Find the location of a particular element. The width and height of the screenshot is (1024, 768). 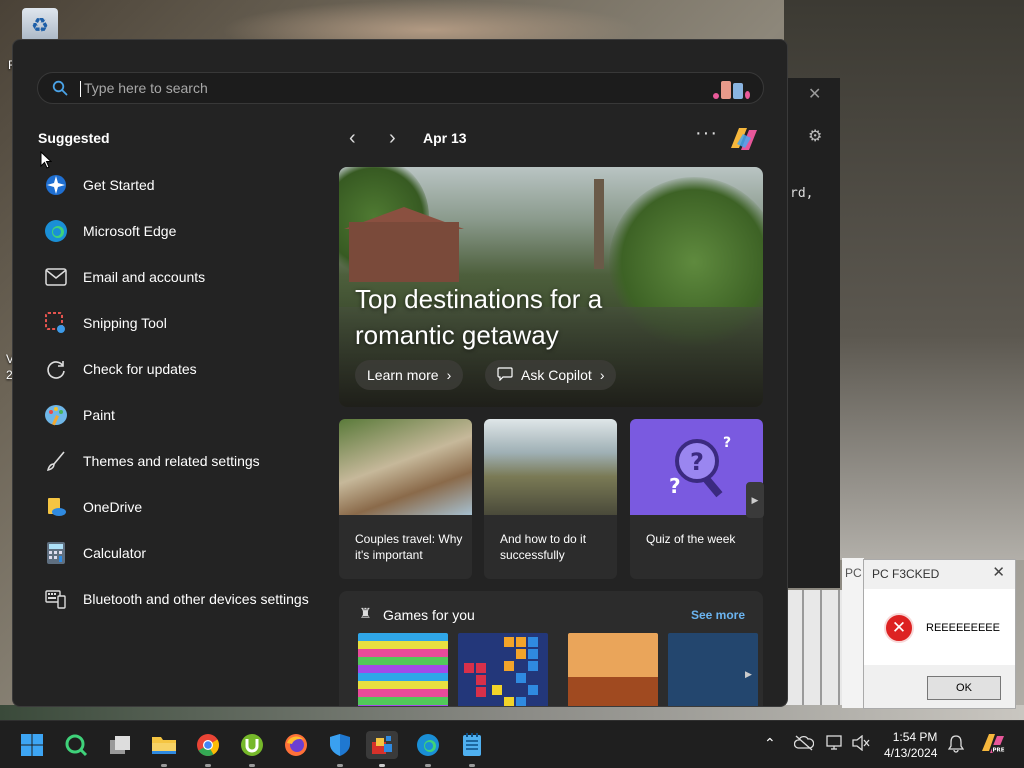

taskbar: ⌃ 1:54 PM 4/13/2024 PRE is located at coordinates (512, 744).